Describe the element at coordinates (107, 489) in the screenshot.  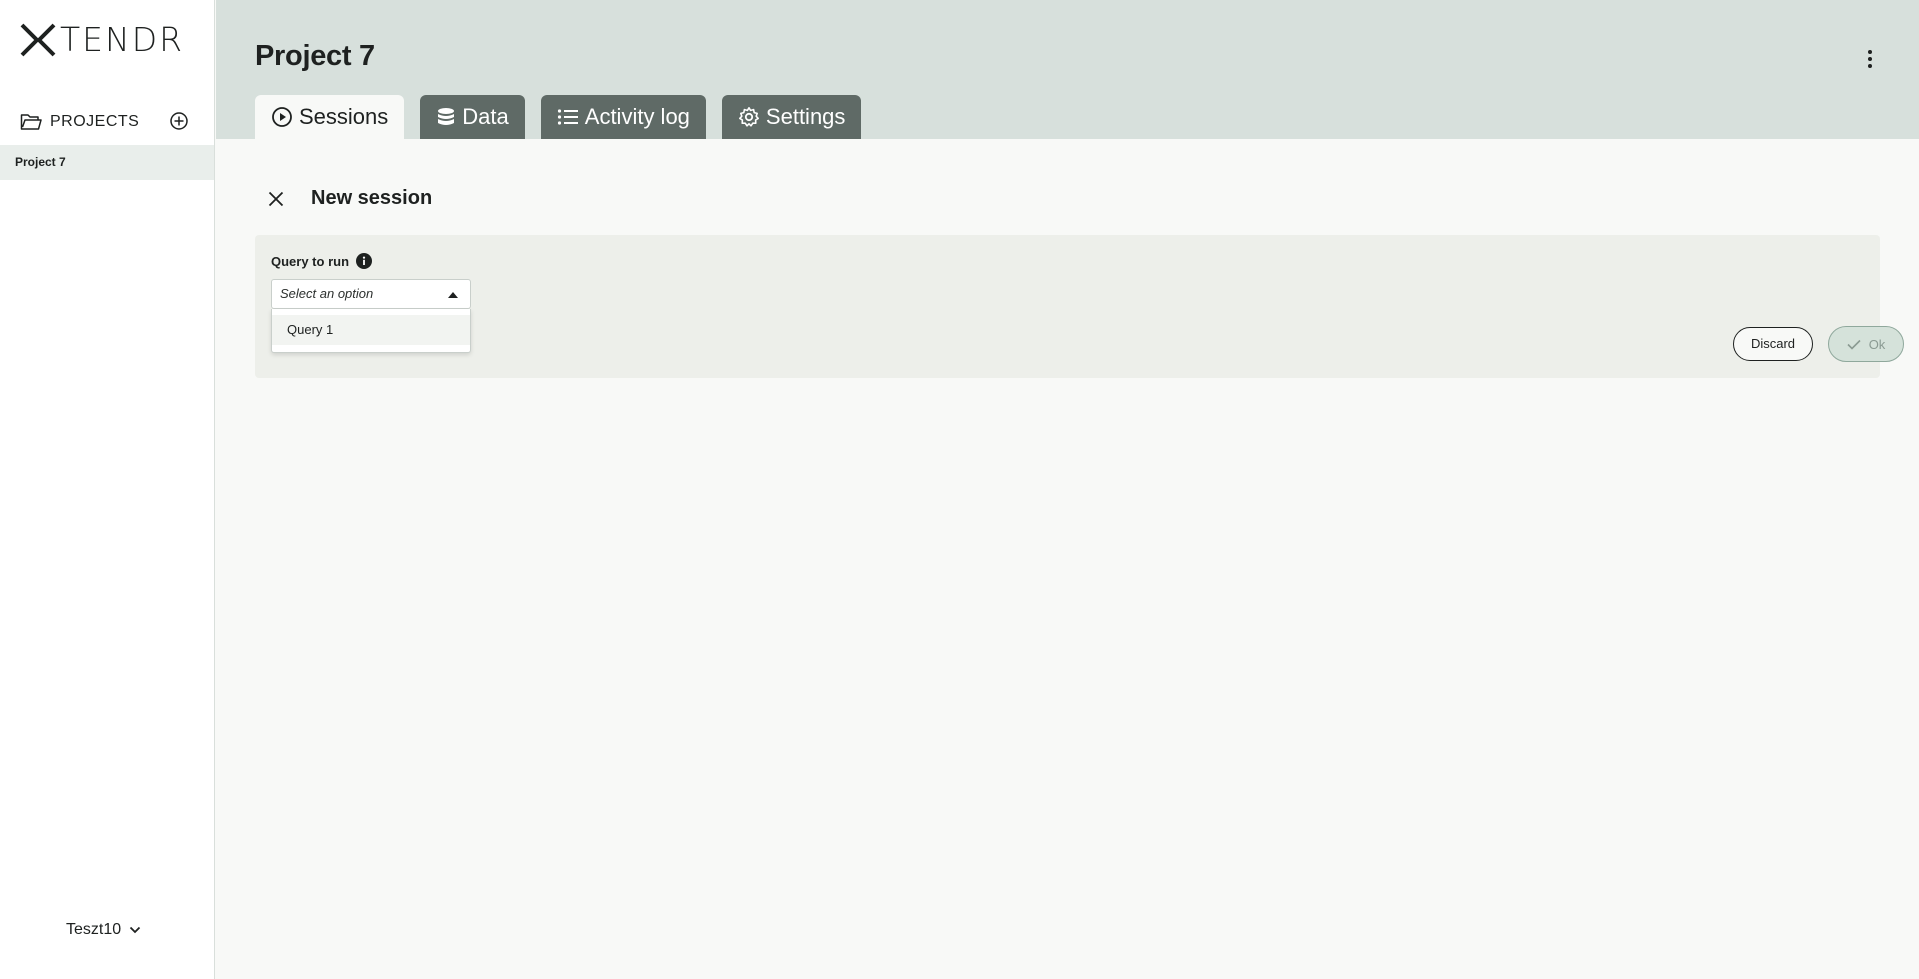
I see `sidebar: TENDR PROJECTS Project 7 Teszt10` at that location.